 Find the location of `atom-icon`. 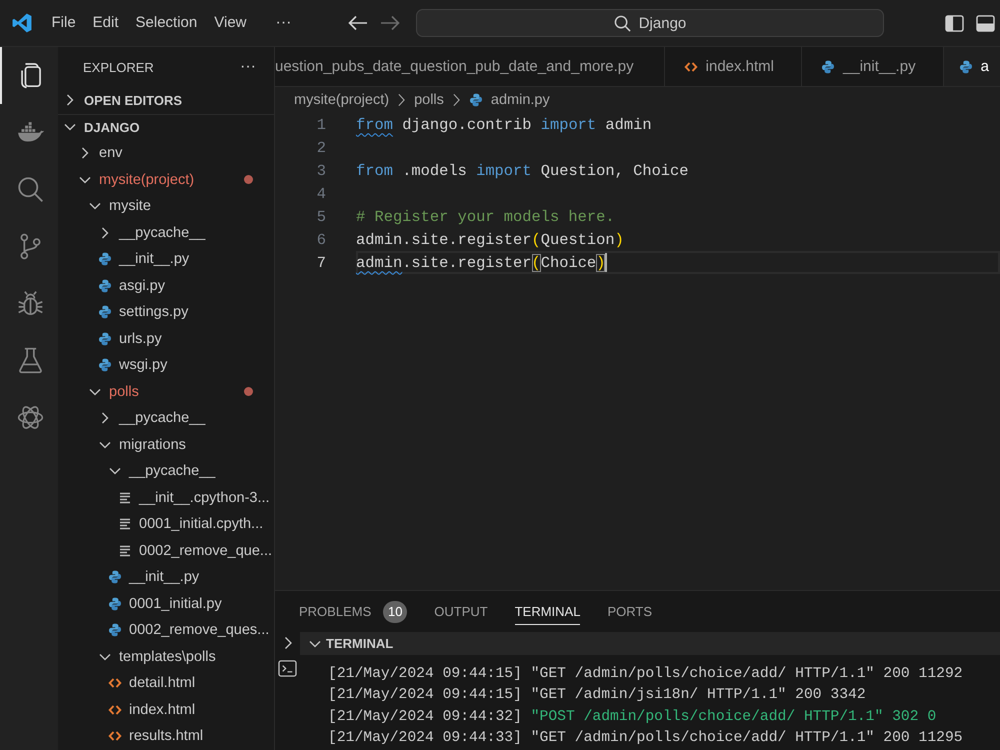

atom-icon is located at coordinates (30, 417).